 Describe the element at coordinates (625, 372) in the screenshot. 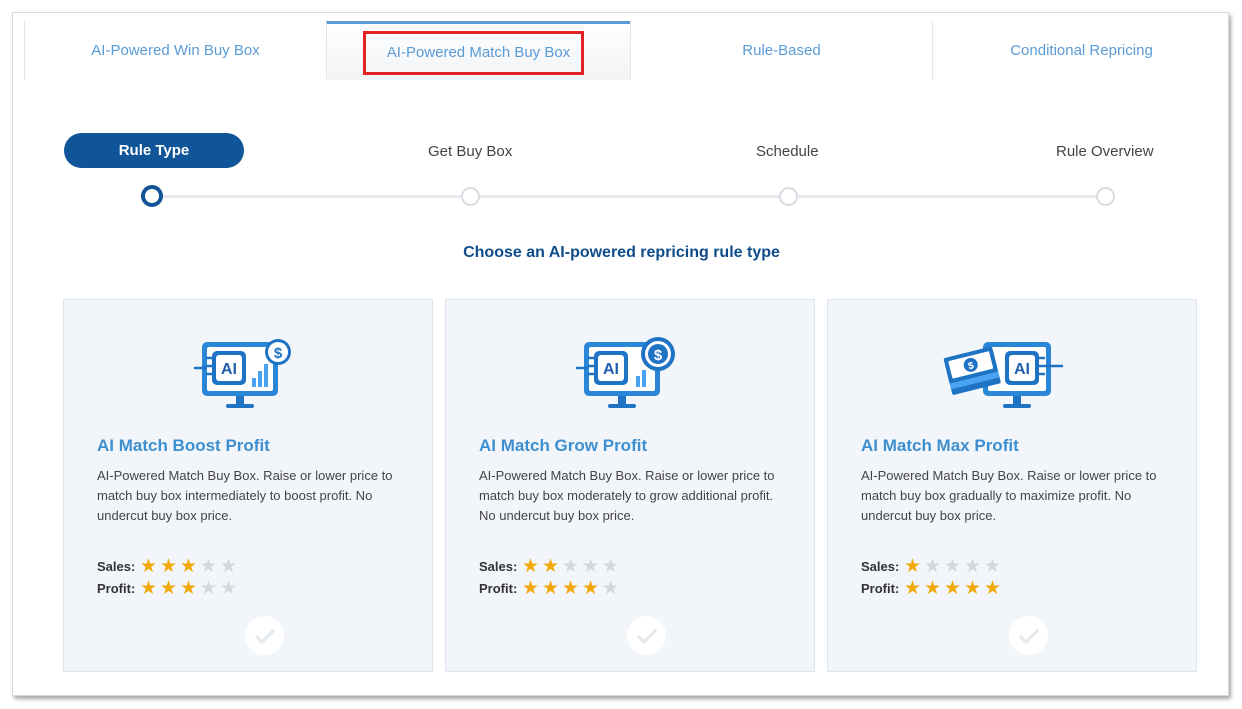

I see `ai-monitor-dollar-coin-icon: AI $` at that location.